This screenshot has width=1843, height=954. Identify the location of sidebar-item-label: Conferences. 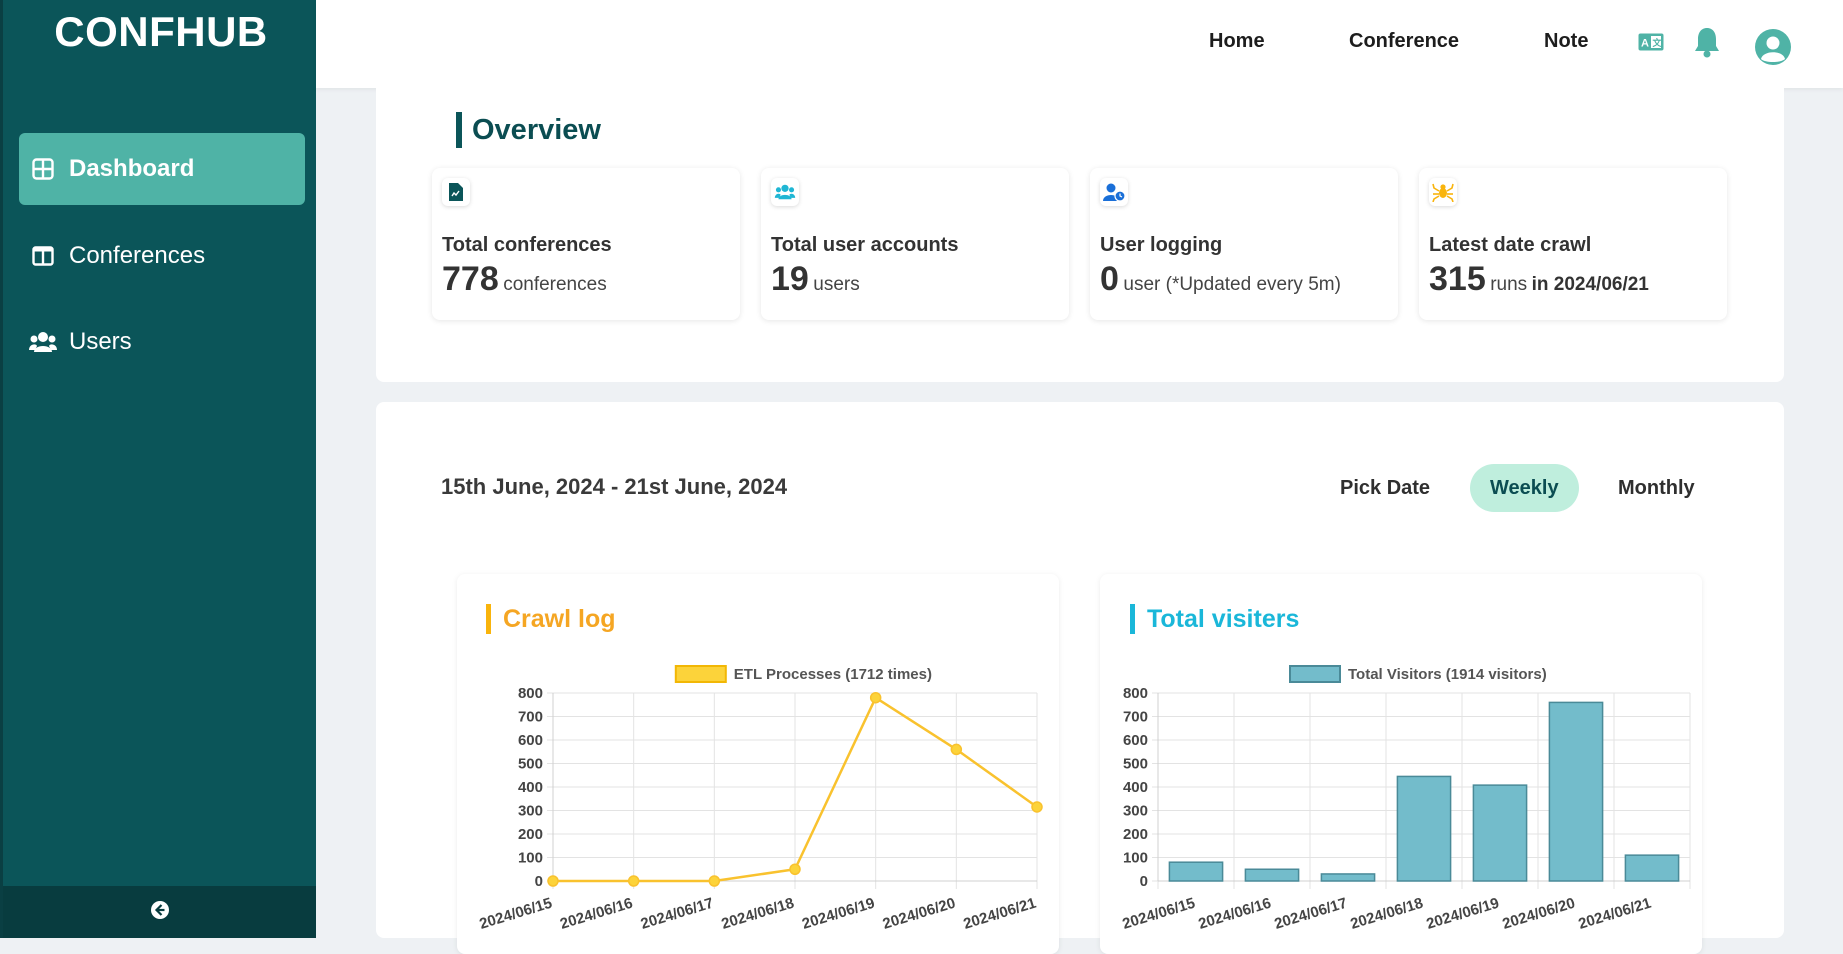
(137, 255).